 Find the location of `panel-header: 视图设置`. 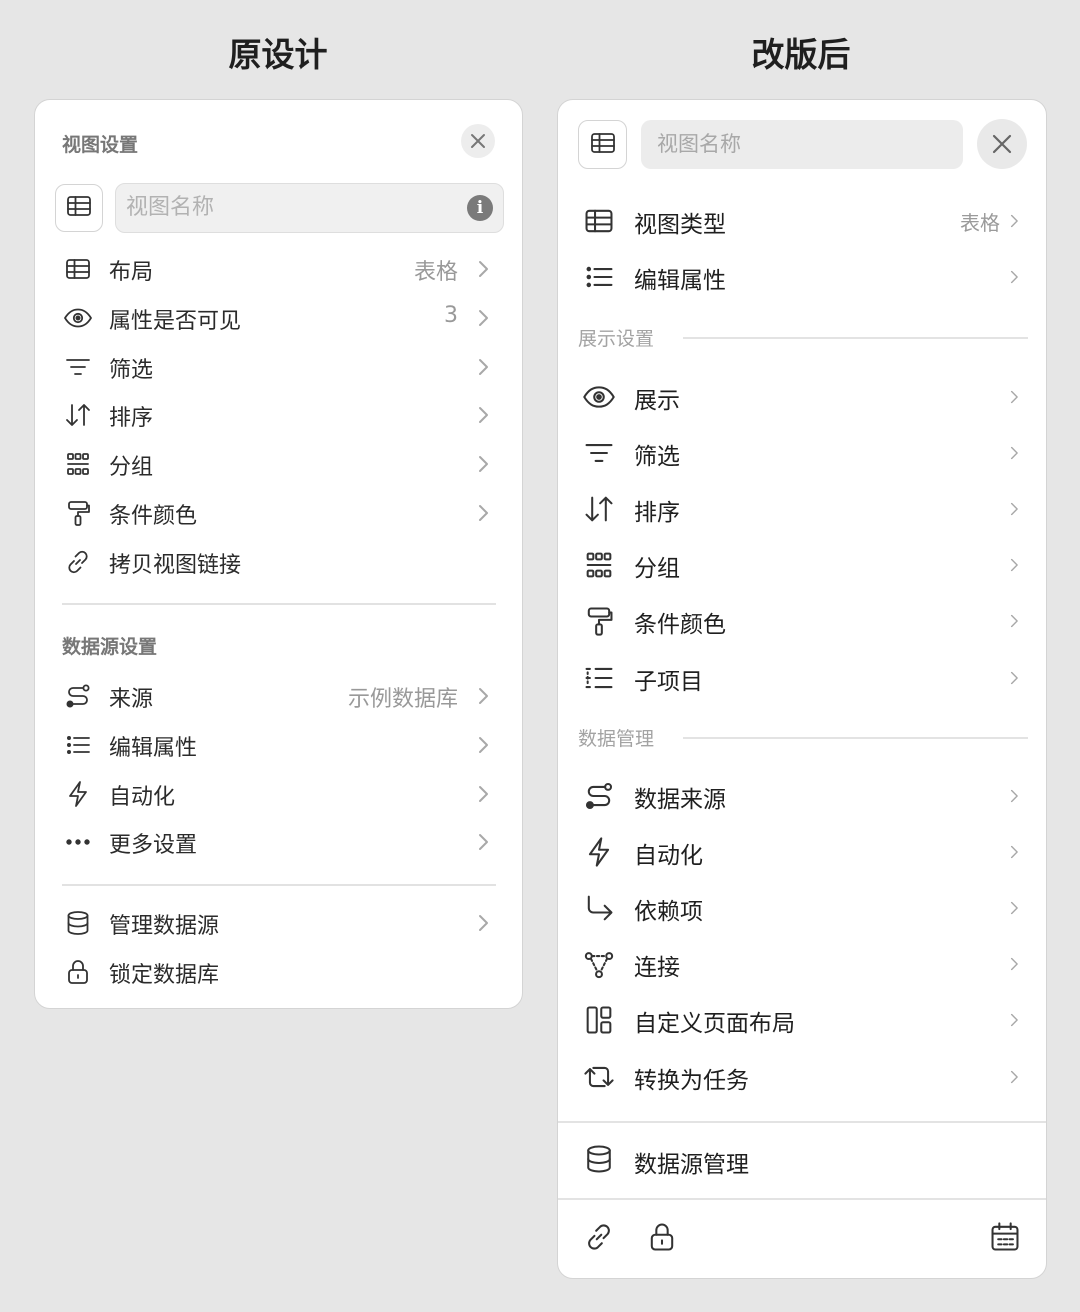

panel-header: 视图设置 is located at coordinates (100, 145).